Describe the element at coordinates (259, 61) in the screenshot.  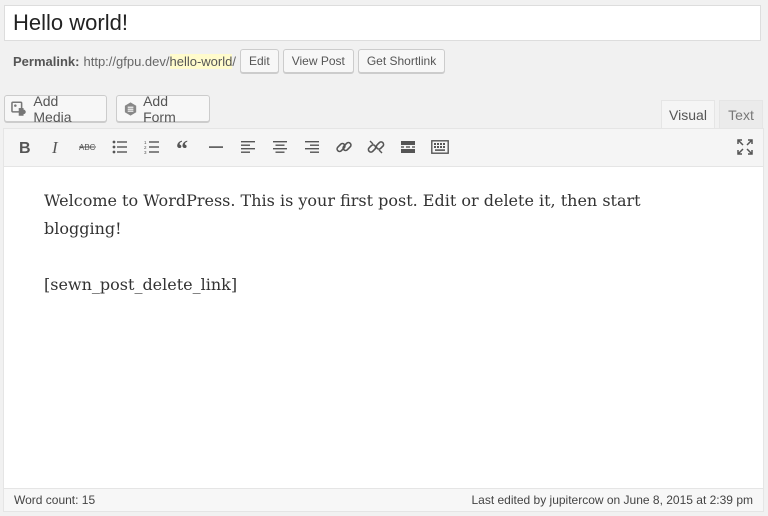
I see `permalink-edit-button: Edit` at that location.